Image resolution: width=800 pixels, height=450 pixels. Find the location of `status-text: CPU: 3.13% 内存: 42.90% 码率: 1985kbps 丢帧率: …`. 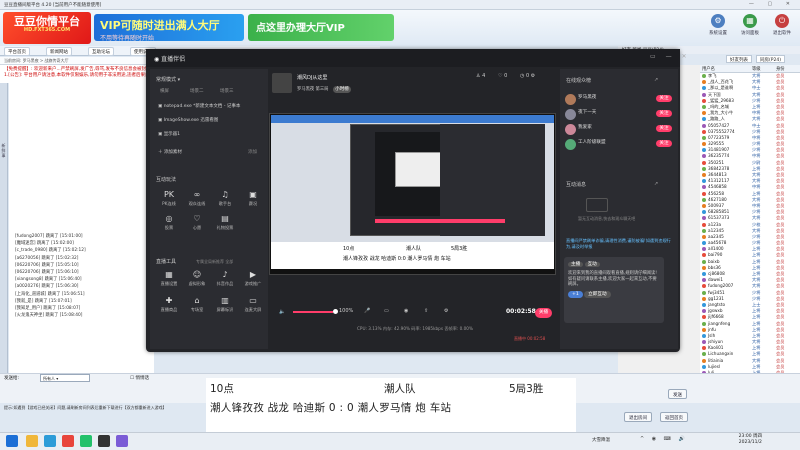

status-text: CPU: 3.13% 内存: 42.90% 码率: 1985kbps 丢帧率: … is located at coordinates (415, 328).